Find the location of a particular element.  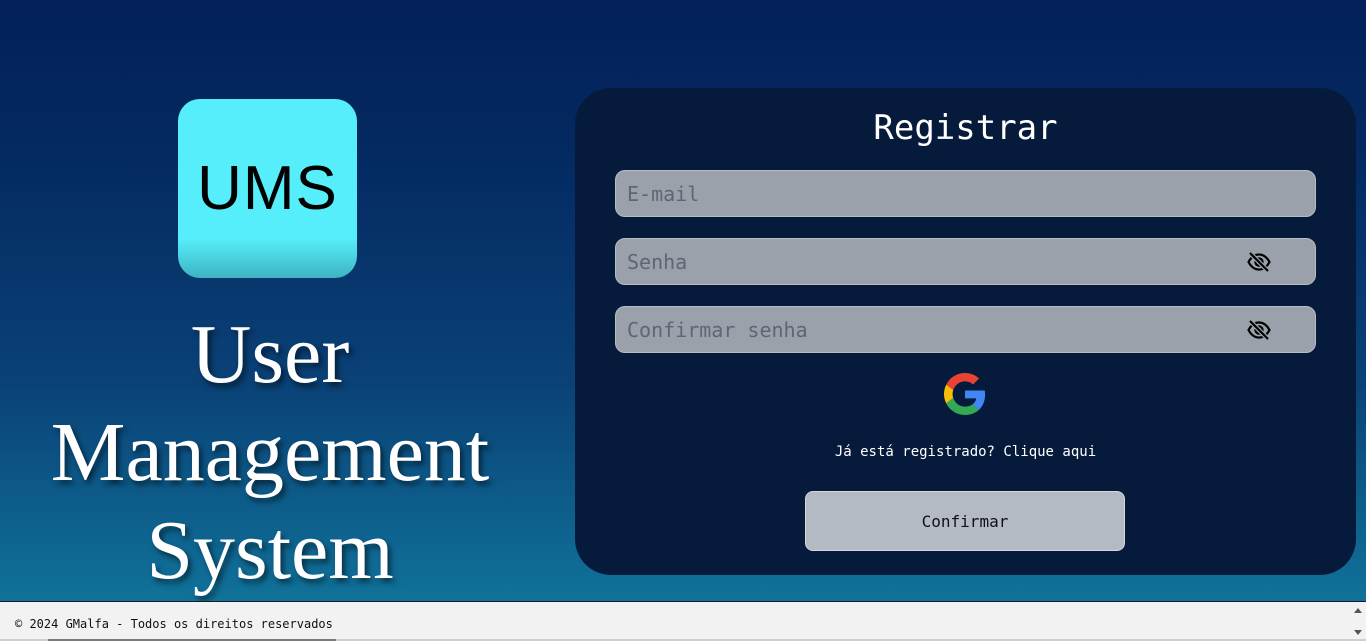

app-title-line-2: Management is located at coordinates (270, 452).